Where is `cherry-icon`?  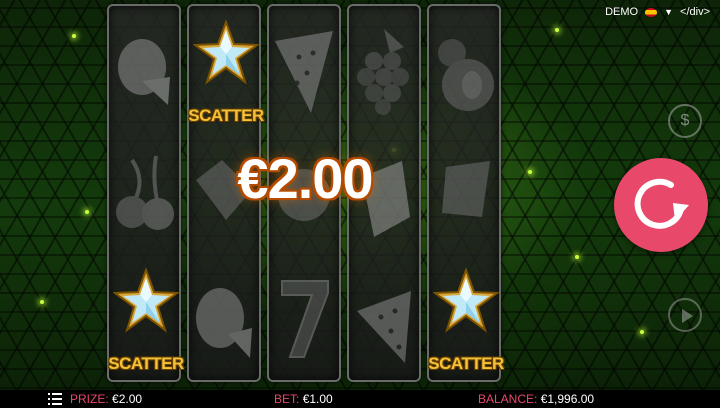 cherry-icon is located at coordinates (145, 192).